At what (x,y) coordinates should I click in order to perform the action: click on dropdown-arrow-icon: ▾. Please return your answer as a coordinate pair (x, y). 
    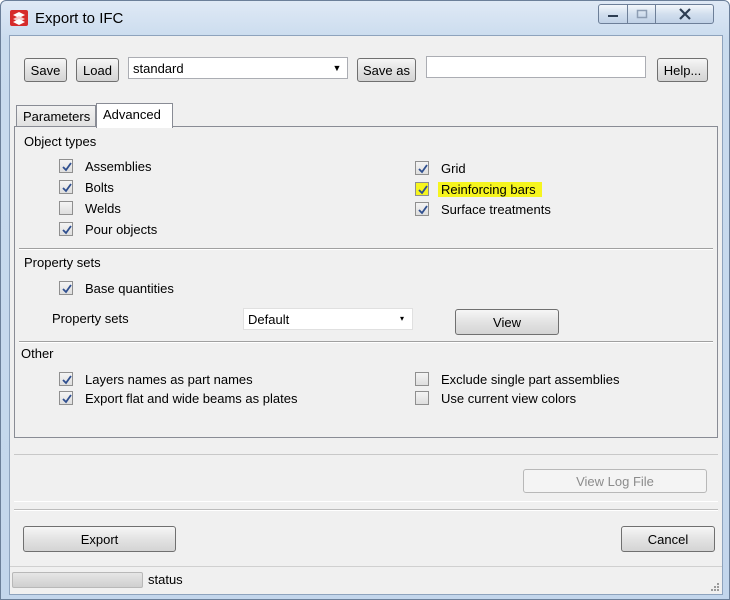
    Looking at the image, I should click on (401, 318).